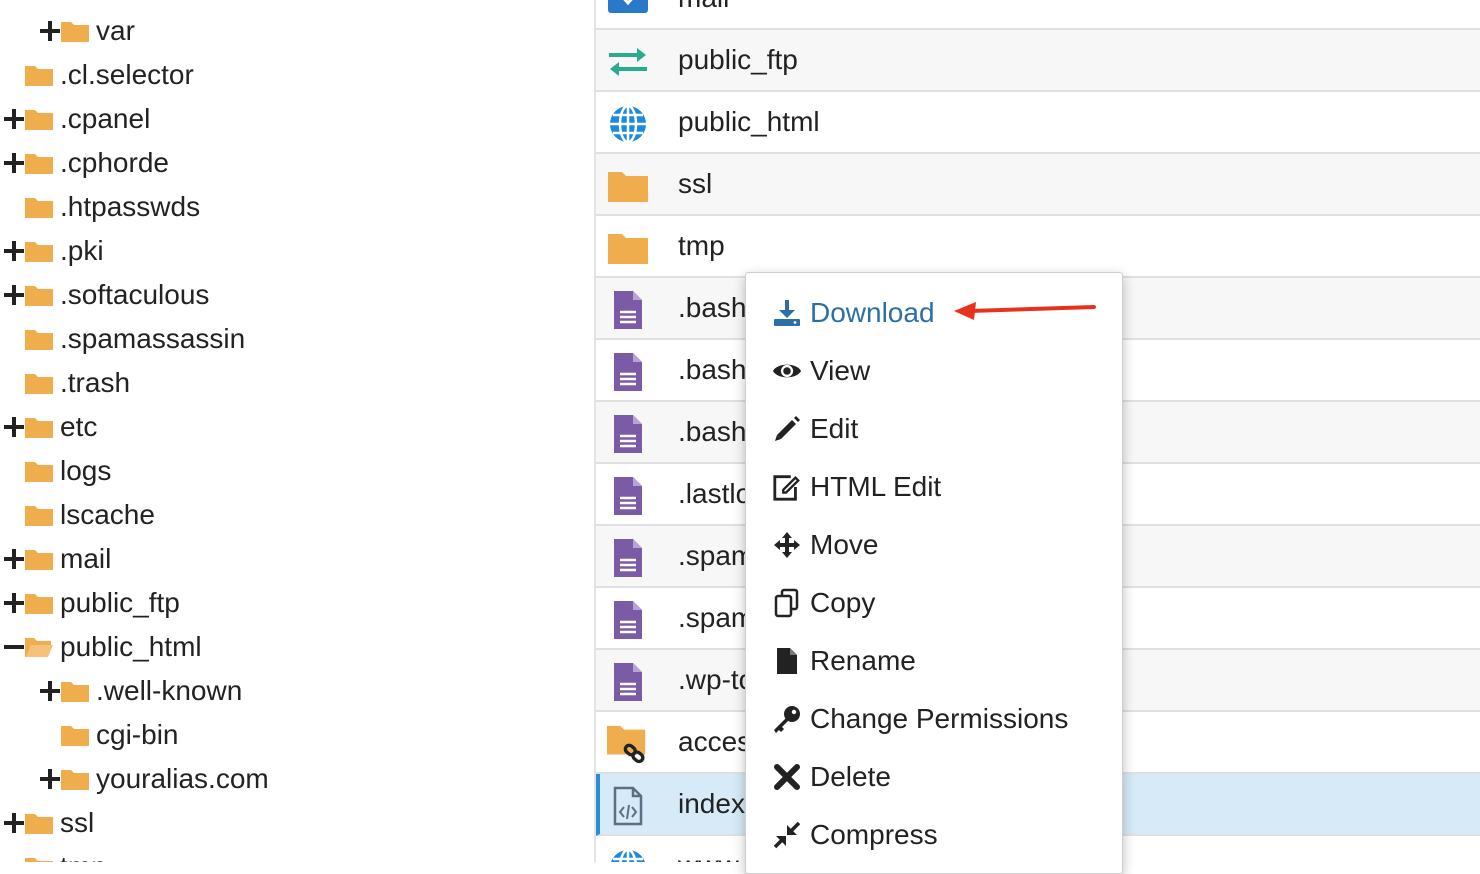 The height and width of the screenshot is (874, 1480). What do you see at coordinates (844, 661) in the screenshot?
I see `menu-item-rename: Rename` at bounding box center [844, 661].